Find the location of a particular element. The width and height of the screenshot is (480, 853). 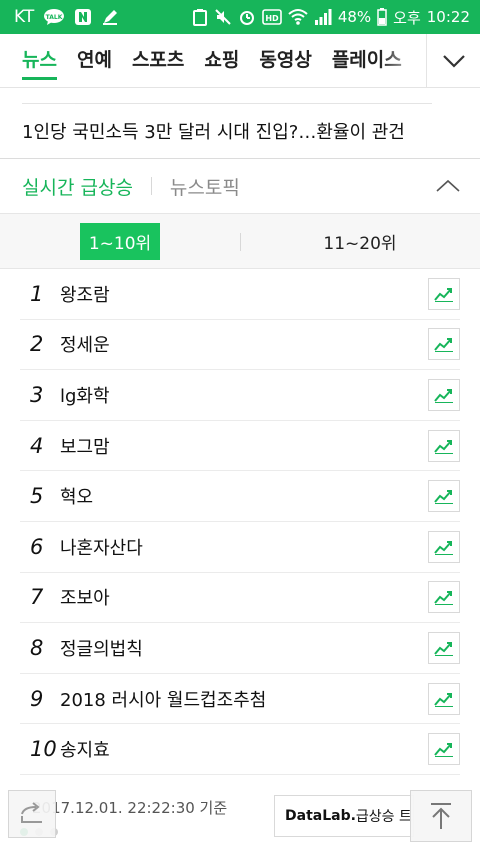

rank-item: 9 2018 러시아 월드컵조추첨 is located at coordinates (240, 699).